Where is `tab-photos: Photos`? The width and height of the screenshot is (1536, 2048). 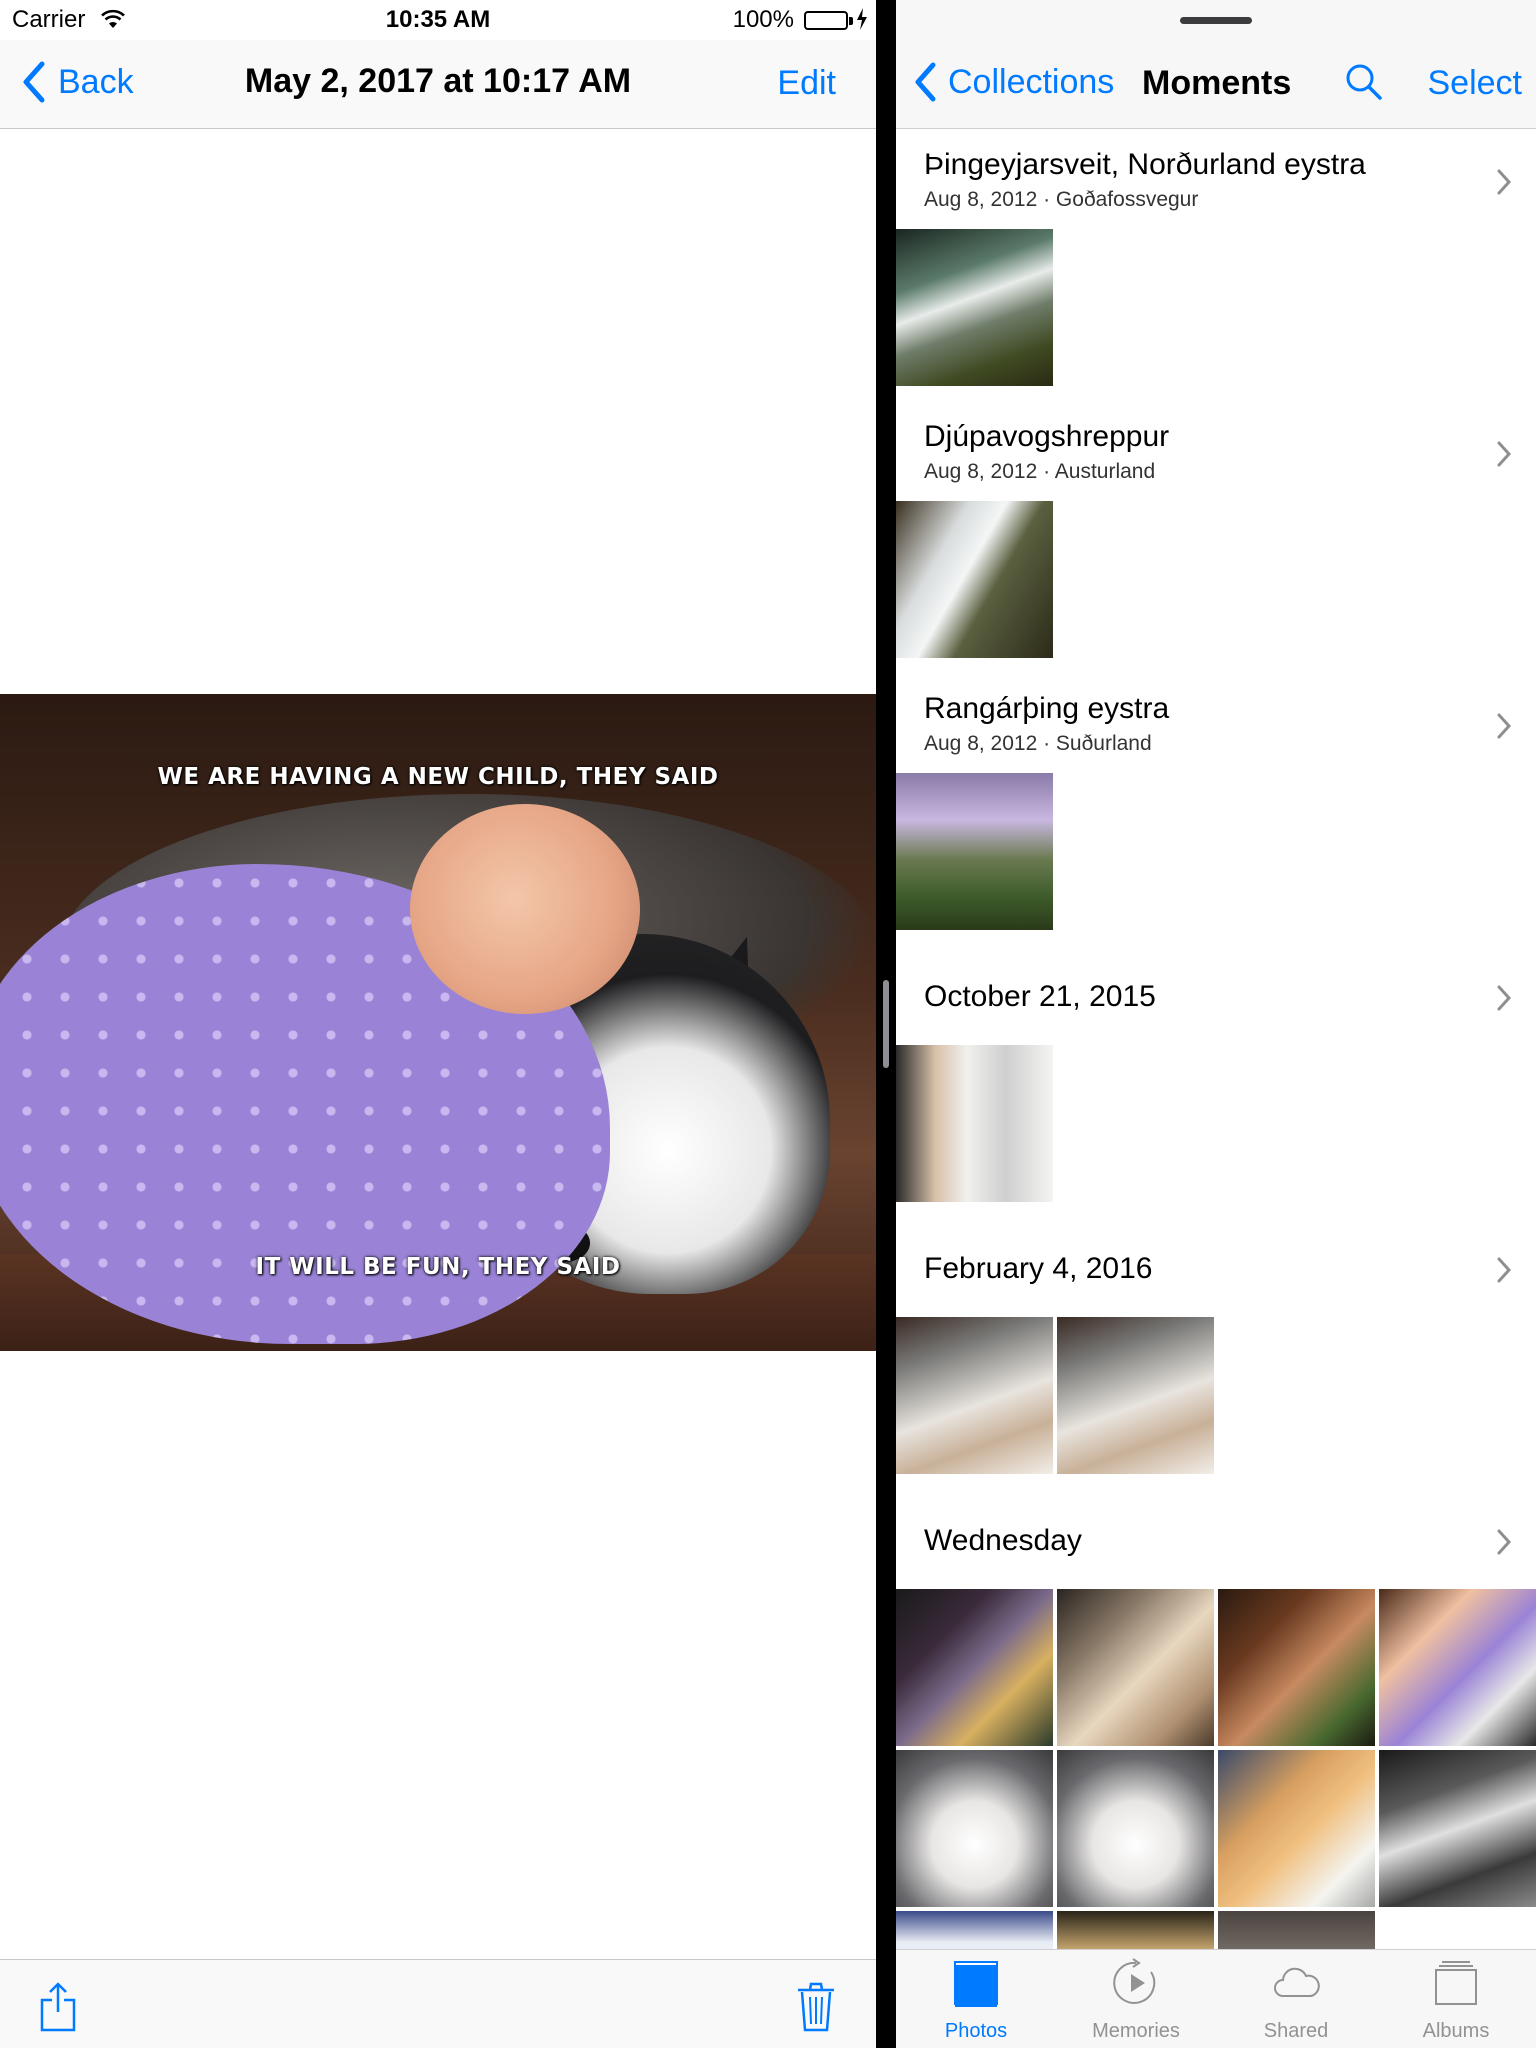 tab-photos: Photos is located at coordinates (976, 1999).